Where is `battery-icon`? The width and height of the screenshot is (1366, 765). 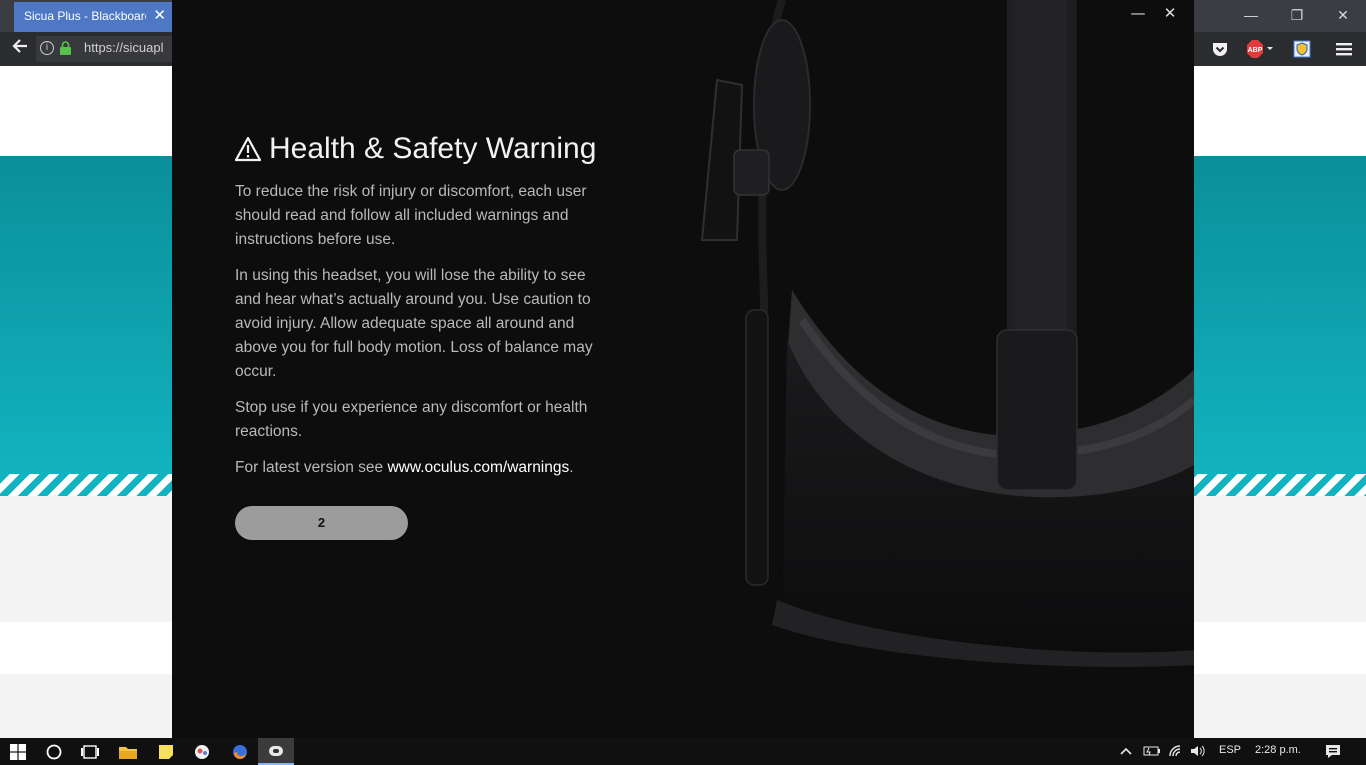 battery-icon is located at coordinates (1152, 751).